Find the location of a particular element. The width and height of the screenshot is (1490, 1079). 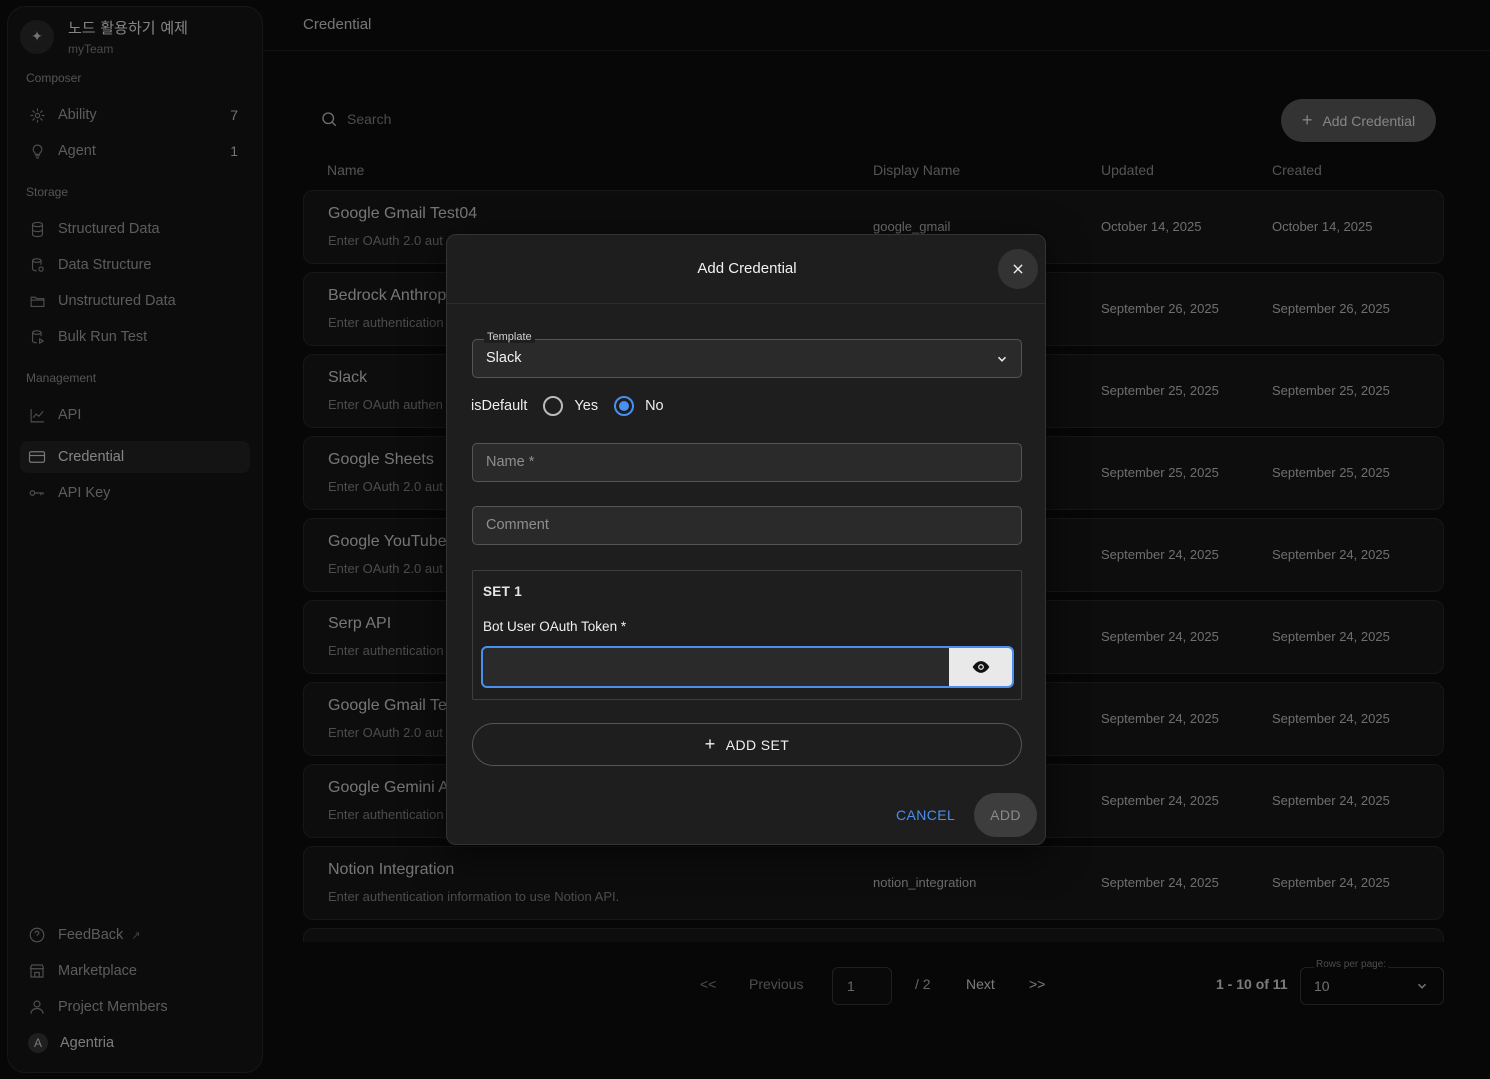

eye-icon is located at coordinates (980, 667).